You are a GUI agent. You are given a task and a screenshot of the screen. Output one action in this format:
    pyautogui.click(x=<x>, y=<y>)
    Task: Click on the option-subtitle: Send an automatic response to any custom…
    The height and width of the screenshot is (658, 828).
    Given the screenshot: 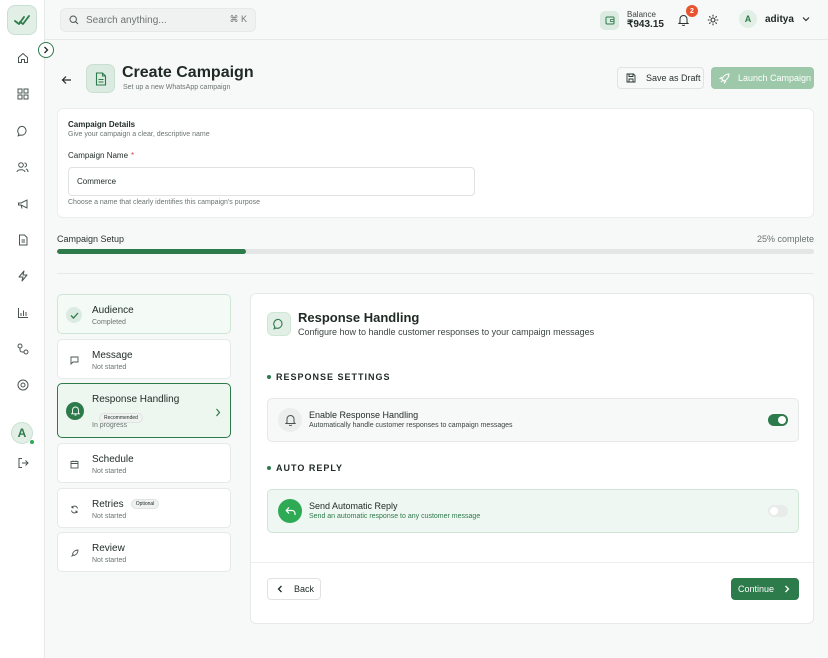 What is the action you would take?
    pyautogui.click(x=395, y=516)
    